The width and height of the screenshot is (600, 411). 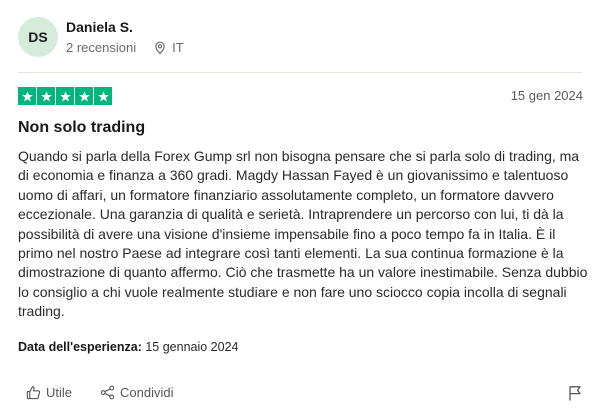 I want to click on reviews-count: 2 recensioni, so click(x=101, y=47).